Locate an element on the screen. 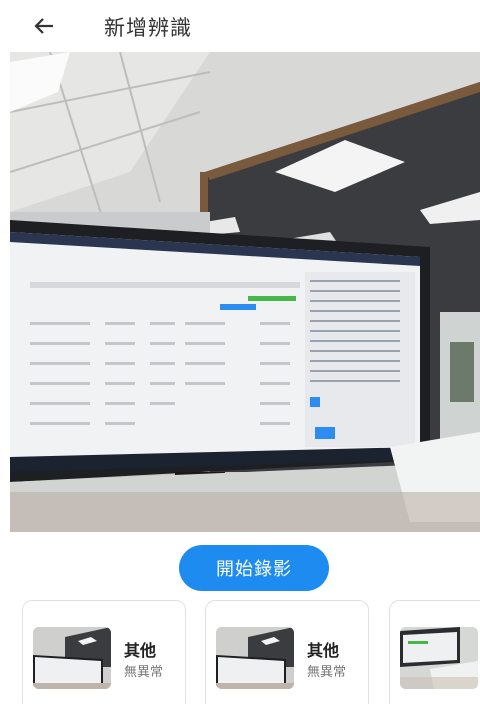 The image size is (480, 704). result-card is located at coordinates (434, 652).